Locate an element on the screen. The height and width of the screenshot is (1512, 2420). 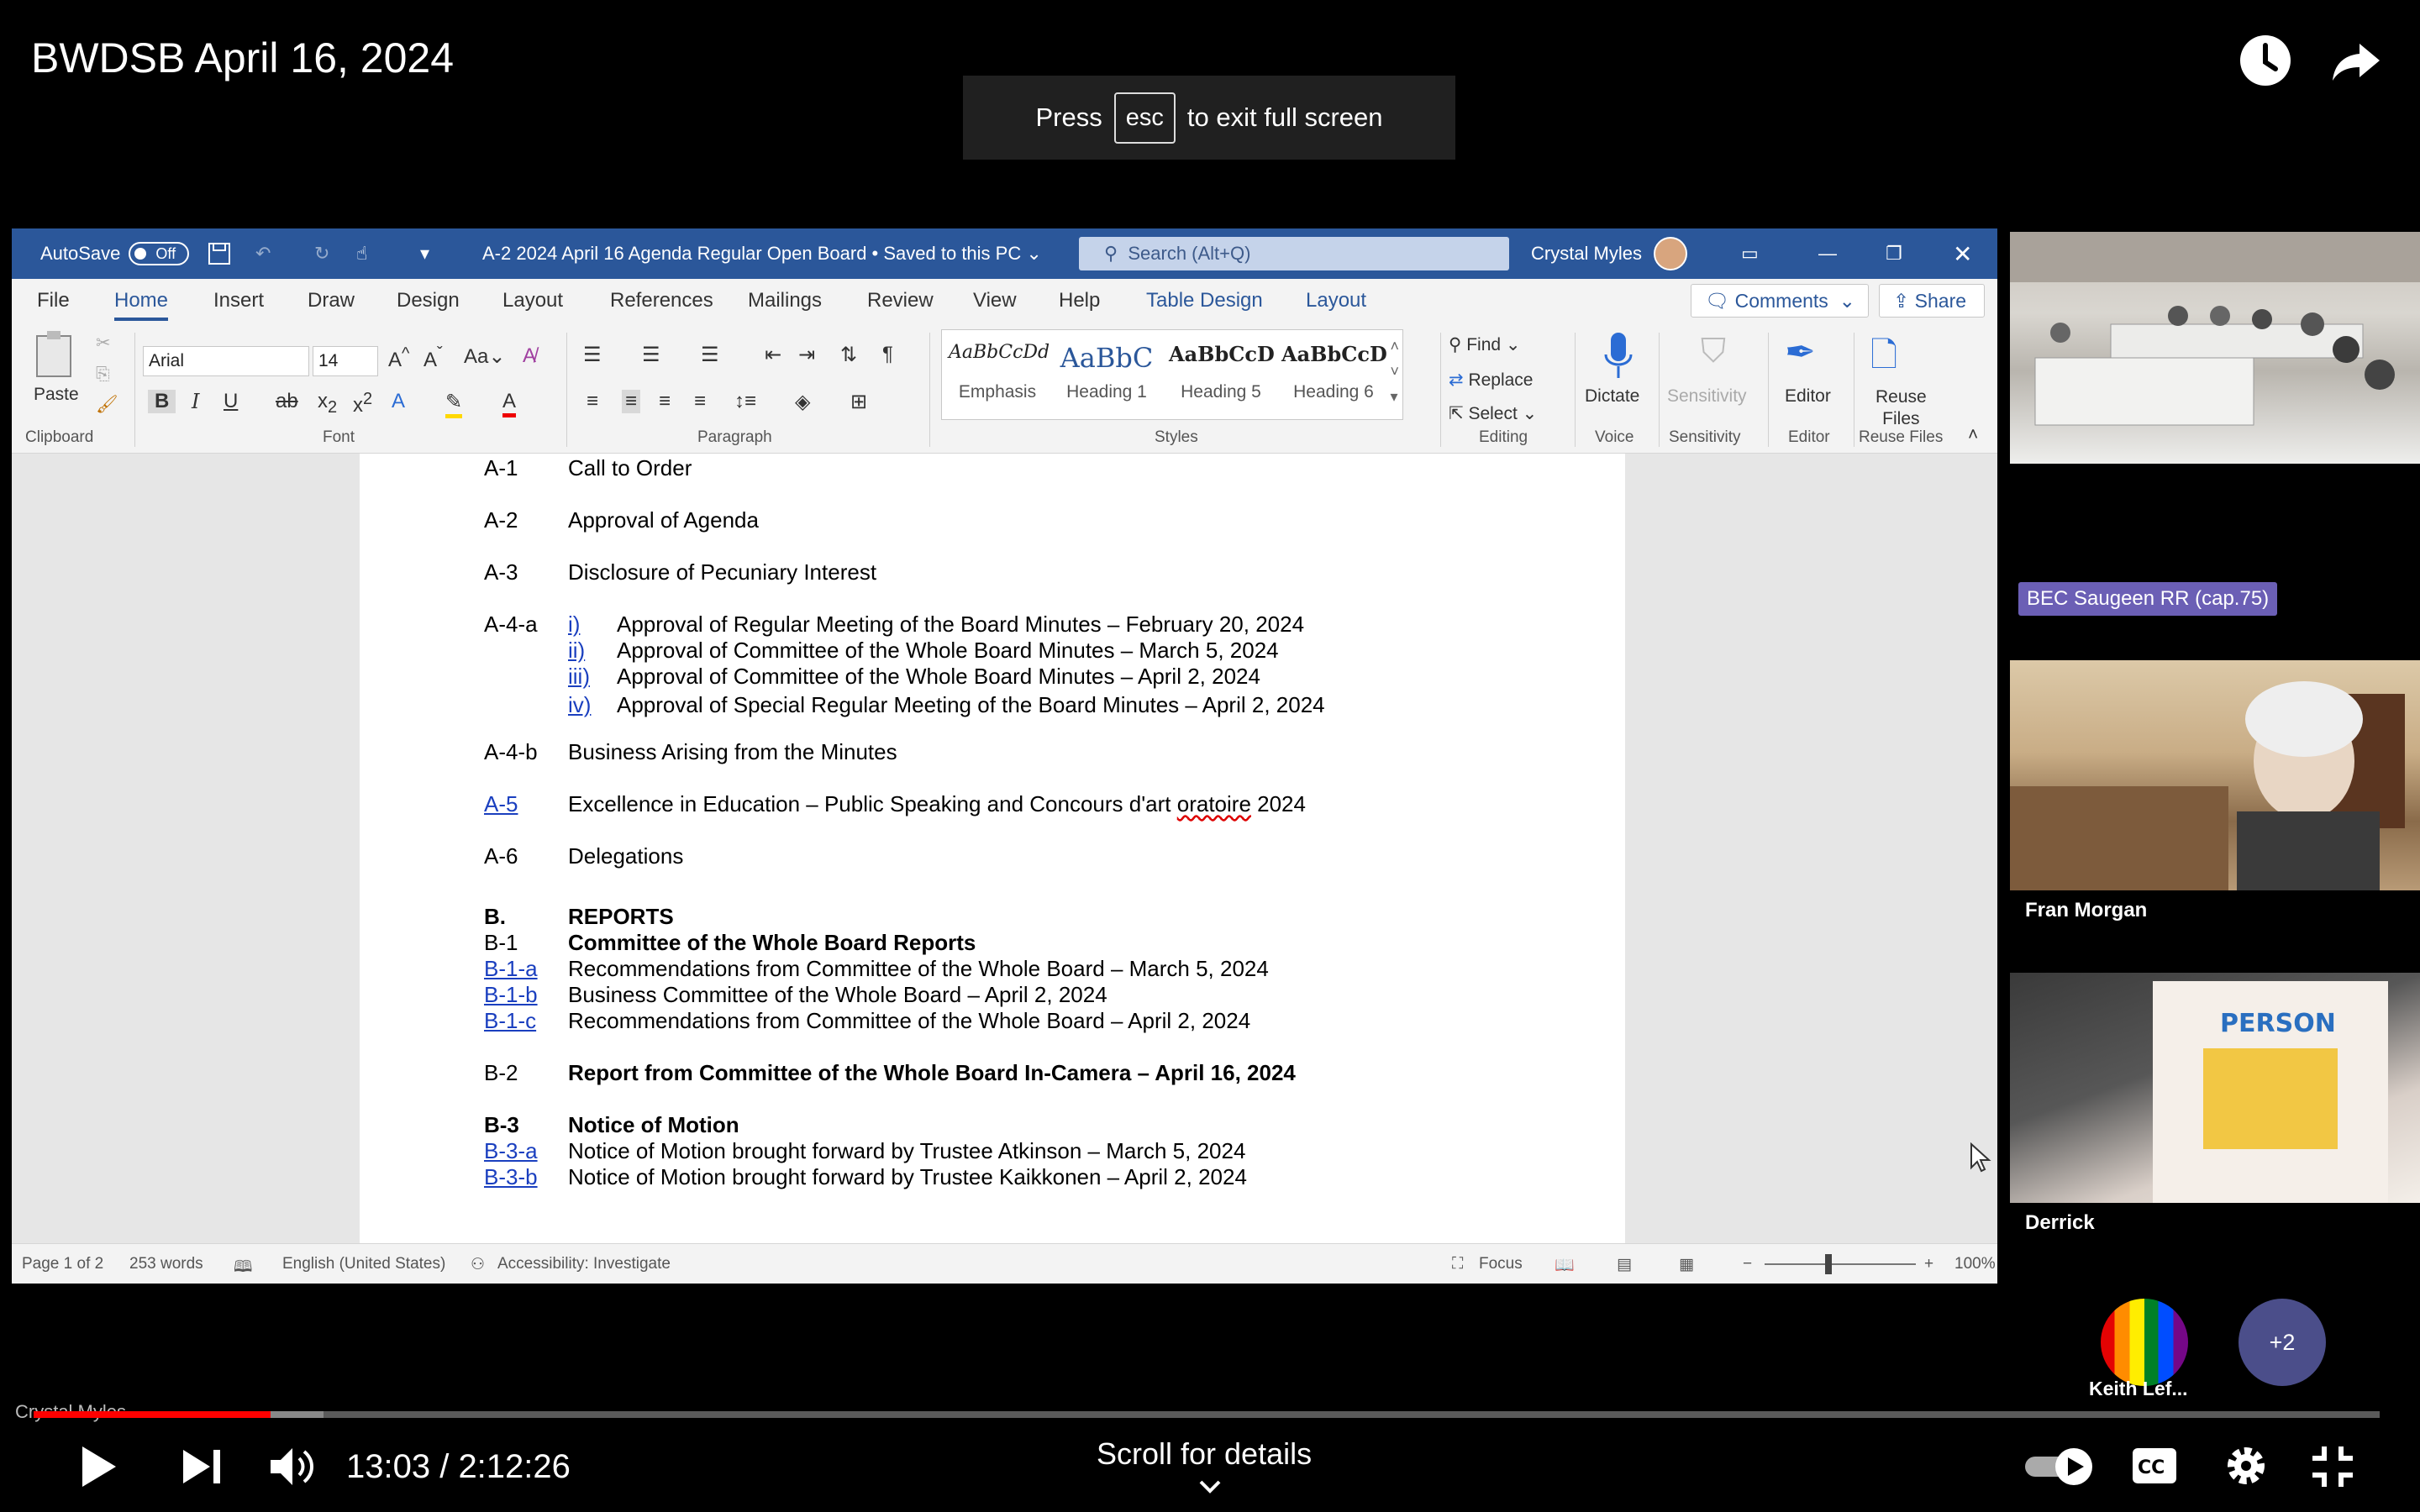
sort-icon: ⇅ is located at coordinates (848, 355).